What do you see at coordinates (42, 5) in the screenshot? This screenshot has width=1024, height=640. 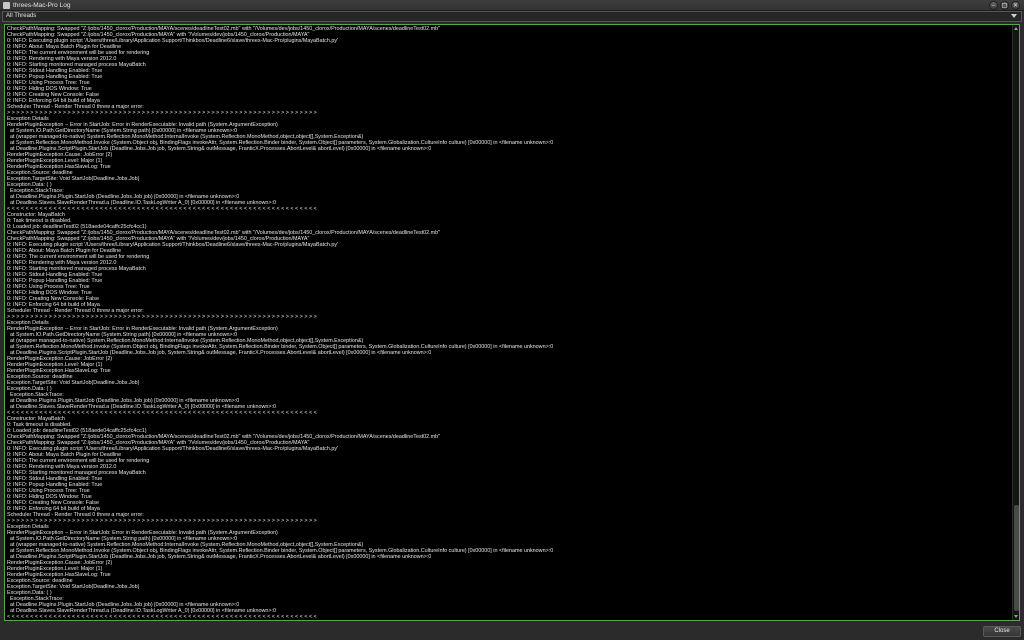 I see `window-title: threes-Mac-Pro Log` at bounding box center [42, 5].